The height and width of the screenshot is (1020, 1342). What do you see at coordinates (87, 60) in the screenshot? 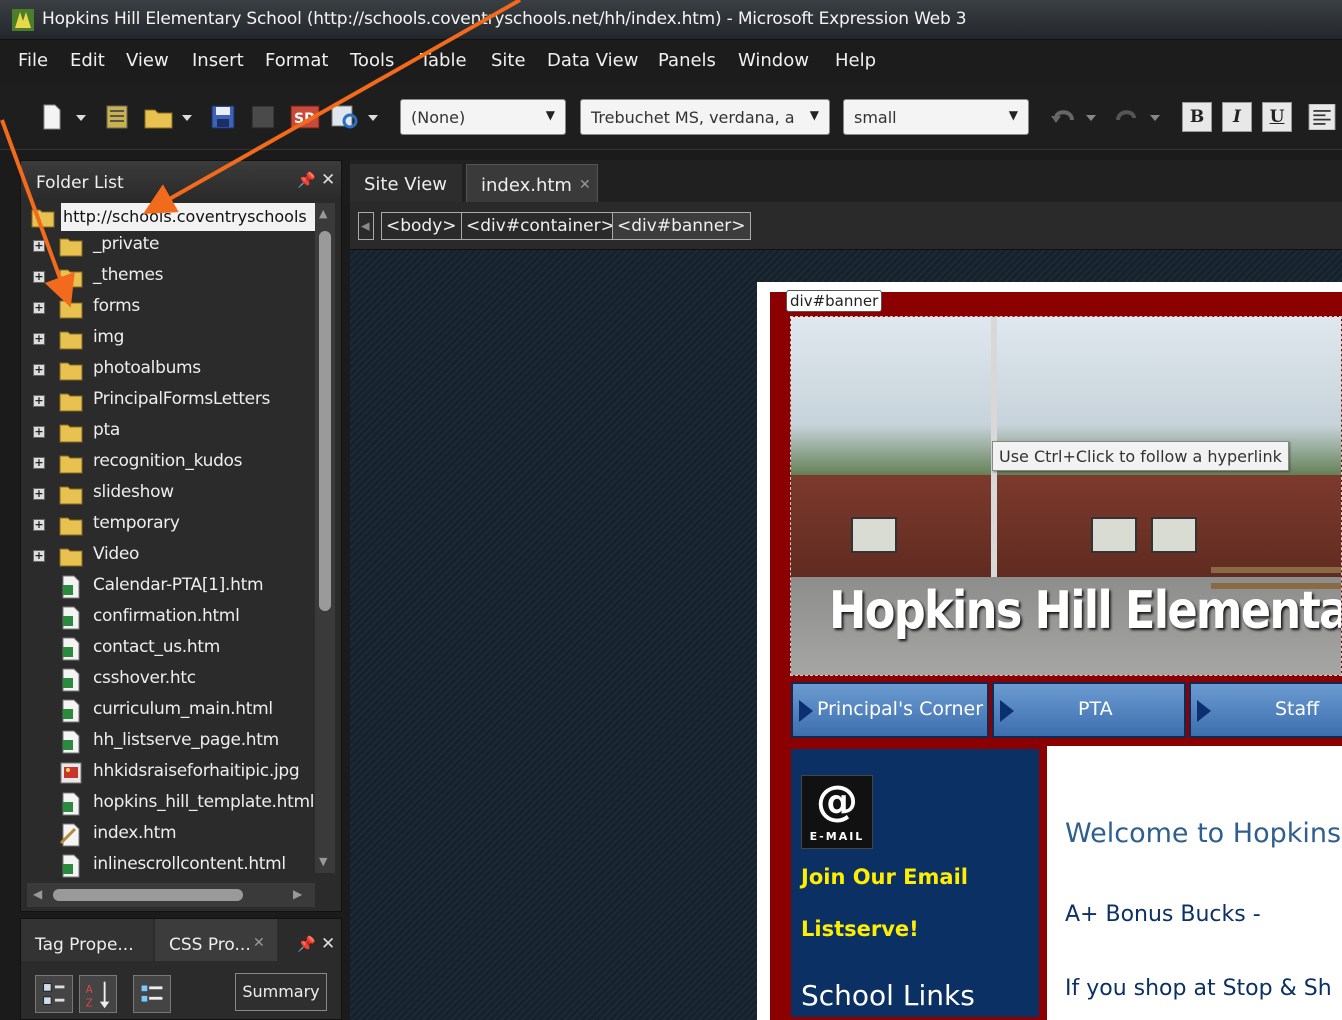
I see `menu-edit: Edit` at bounding box center [87, 60].